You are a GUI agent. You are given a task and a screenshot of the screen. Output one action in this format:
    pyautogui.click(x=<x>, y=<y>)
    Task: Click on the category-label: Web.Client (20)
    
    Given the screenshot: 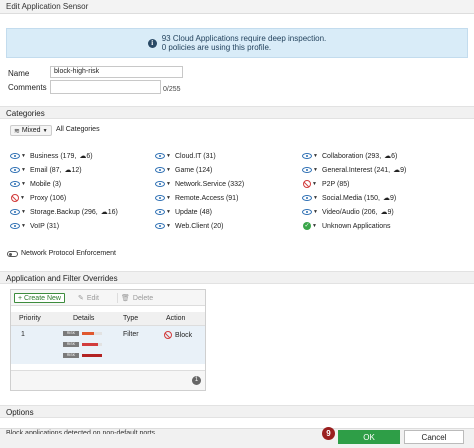 What is the action you would take?
    pyautogui.click(x=199, y=226)
    